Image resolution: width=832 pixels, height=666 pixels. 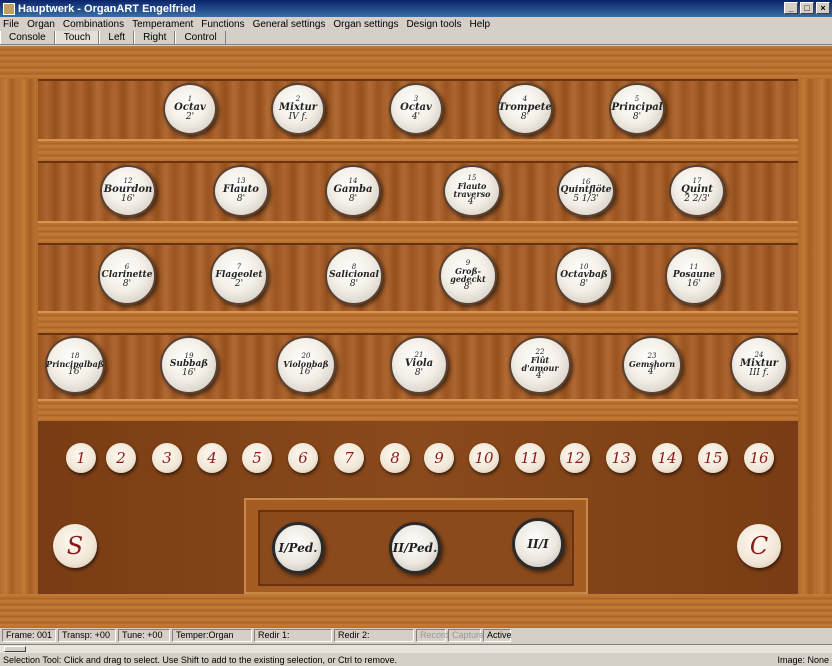 What do you see at coordinates (759, 546) in the screenshot?
I see `cancel-piston: C` at bounding box center [759, 546].